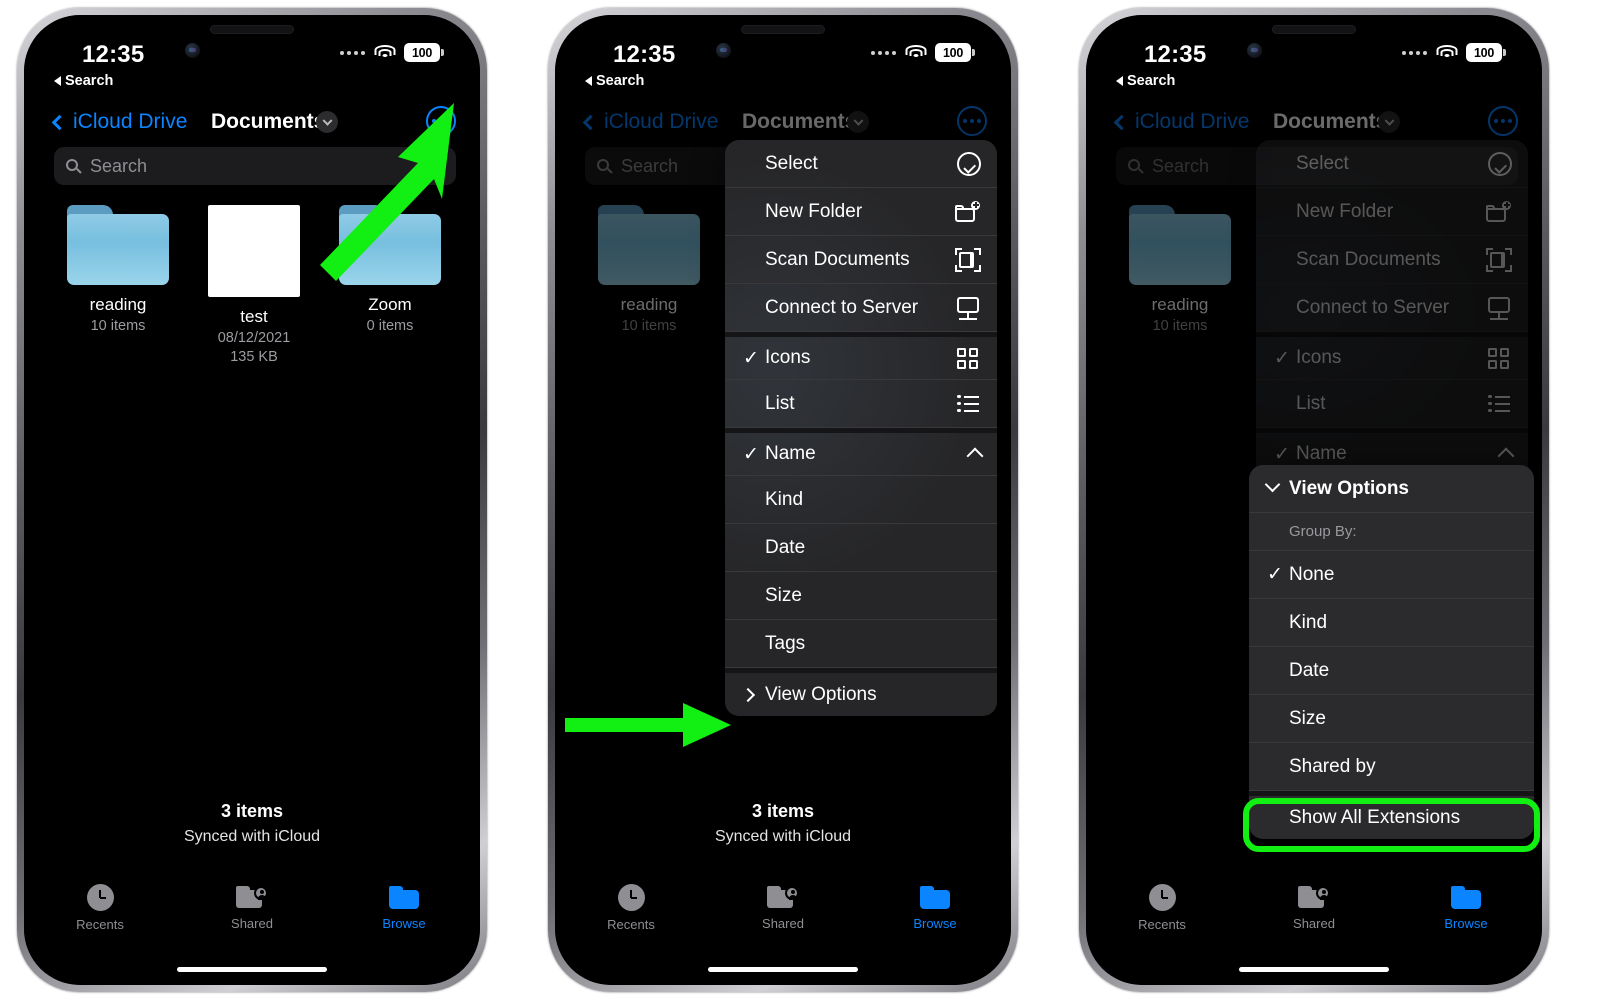  What do you see at coordinates (1486, 52) in the screenshot?
I see `battery-indicator: 100` at bounding box center [1486, 52].